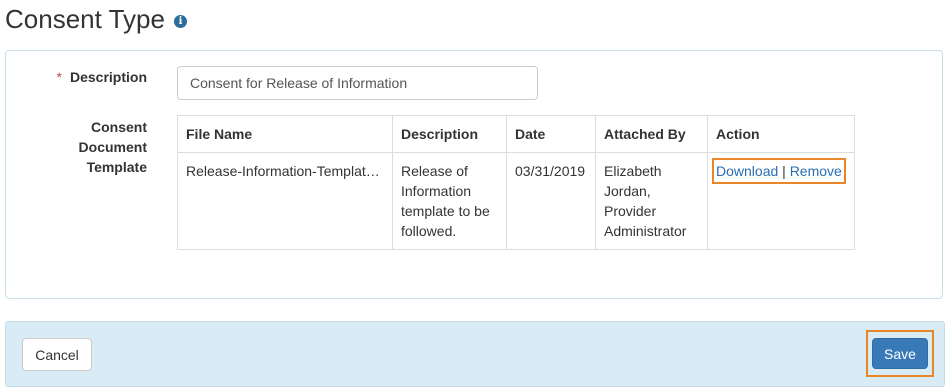  What do you see at coordinates (434, 171) in the screenshot?
I see `description-line: Release of` at bounding box center [434, 171].